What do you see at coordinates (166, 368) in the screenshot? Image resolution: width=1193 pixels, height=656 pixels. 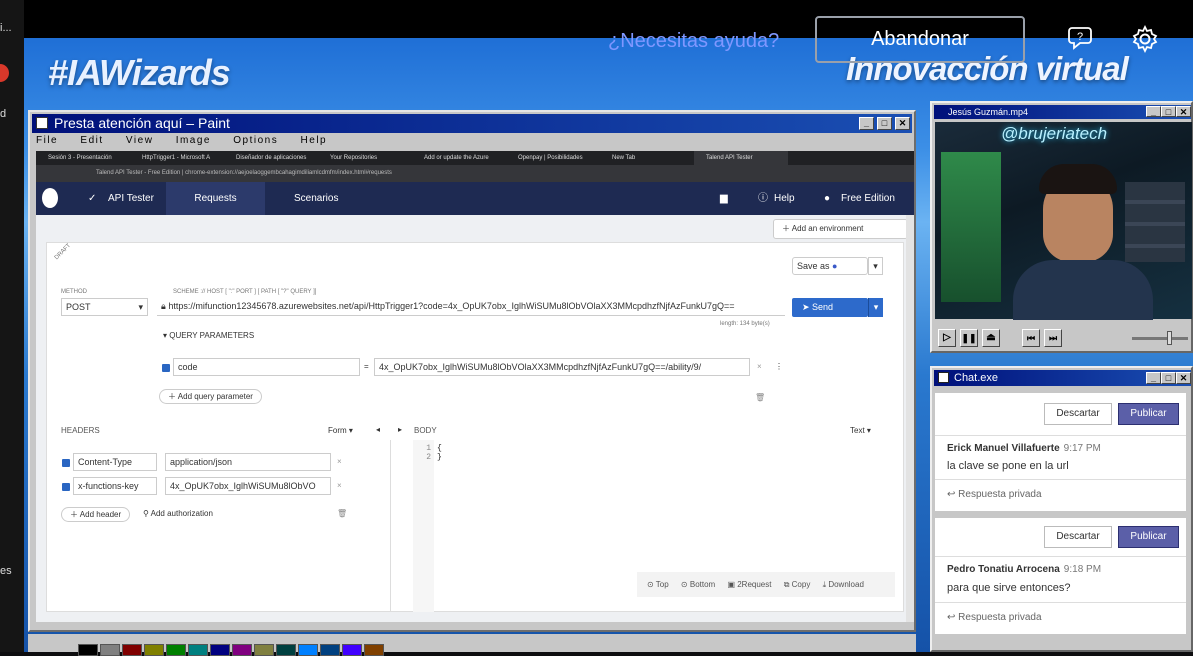 I see `query-param-checkbox` at bounding box center [166, 368].